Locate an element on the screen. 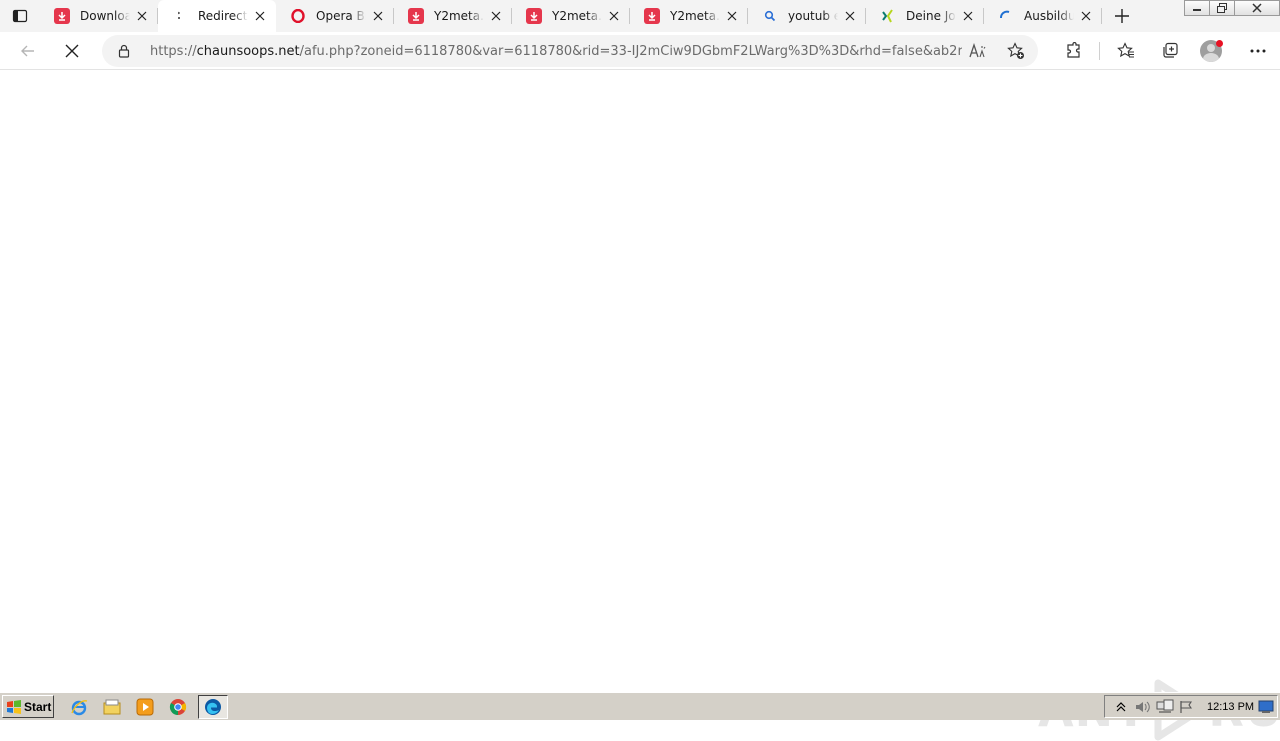  arrow-left-icon is located at coordinates (27, 50).